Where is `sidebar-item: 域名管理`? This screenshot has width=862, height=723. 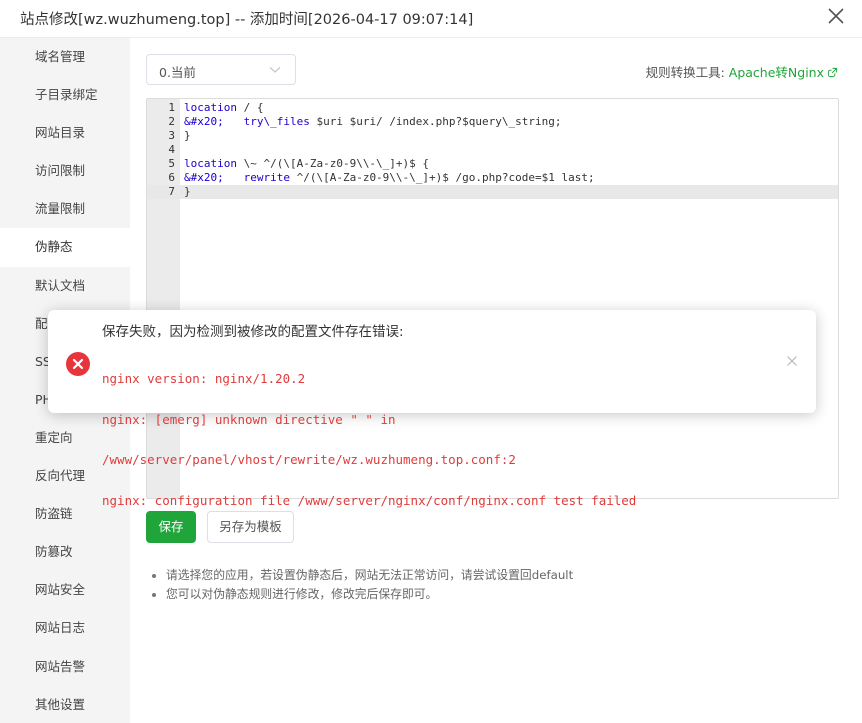
sidebar-item: 域名管理 is located at coordinates (65, 57).